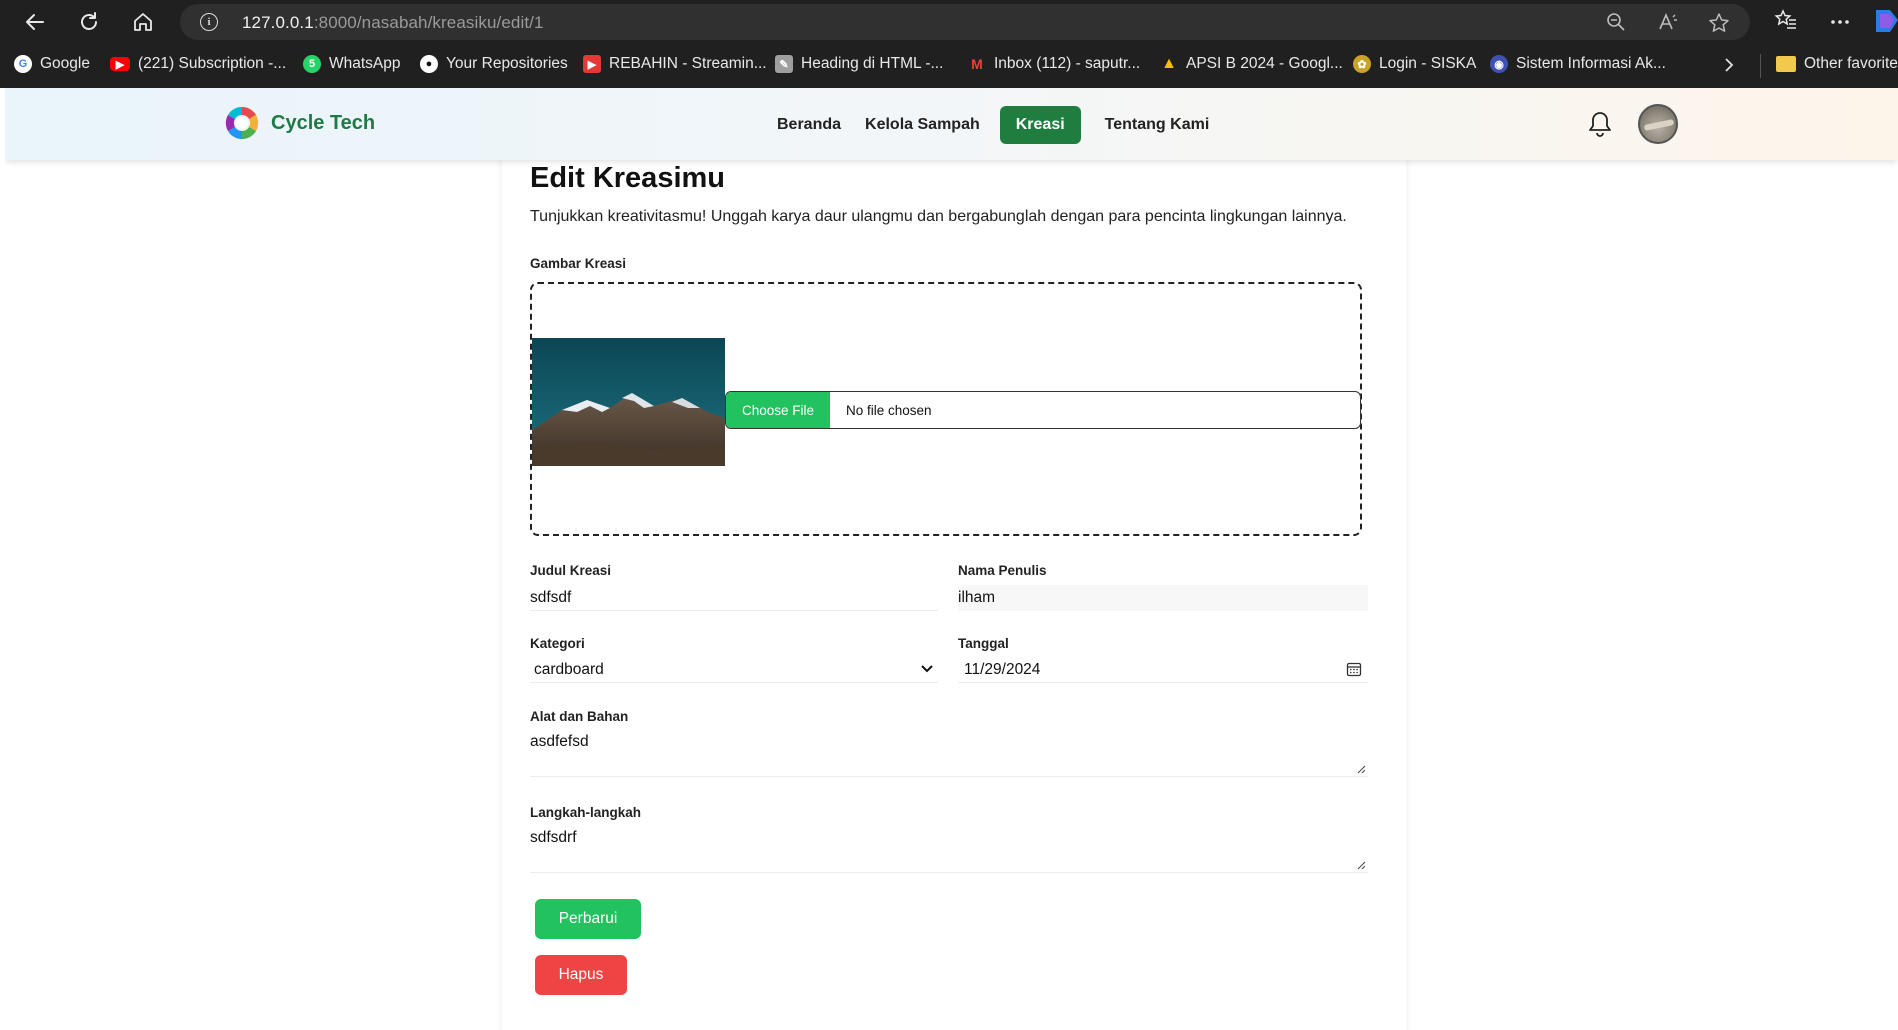  I want to click on folder-icon, so click(1786, 64).